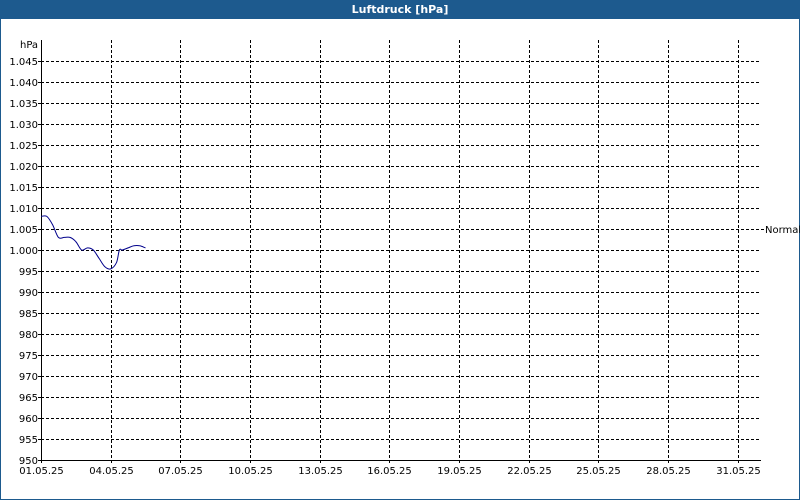 Image resolution: width=800 pixels, height=500 pixels. Describe the element at coordinates (250, 471) in the screenshot. I see `x-tick-label: 10.05.25` at that location.